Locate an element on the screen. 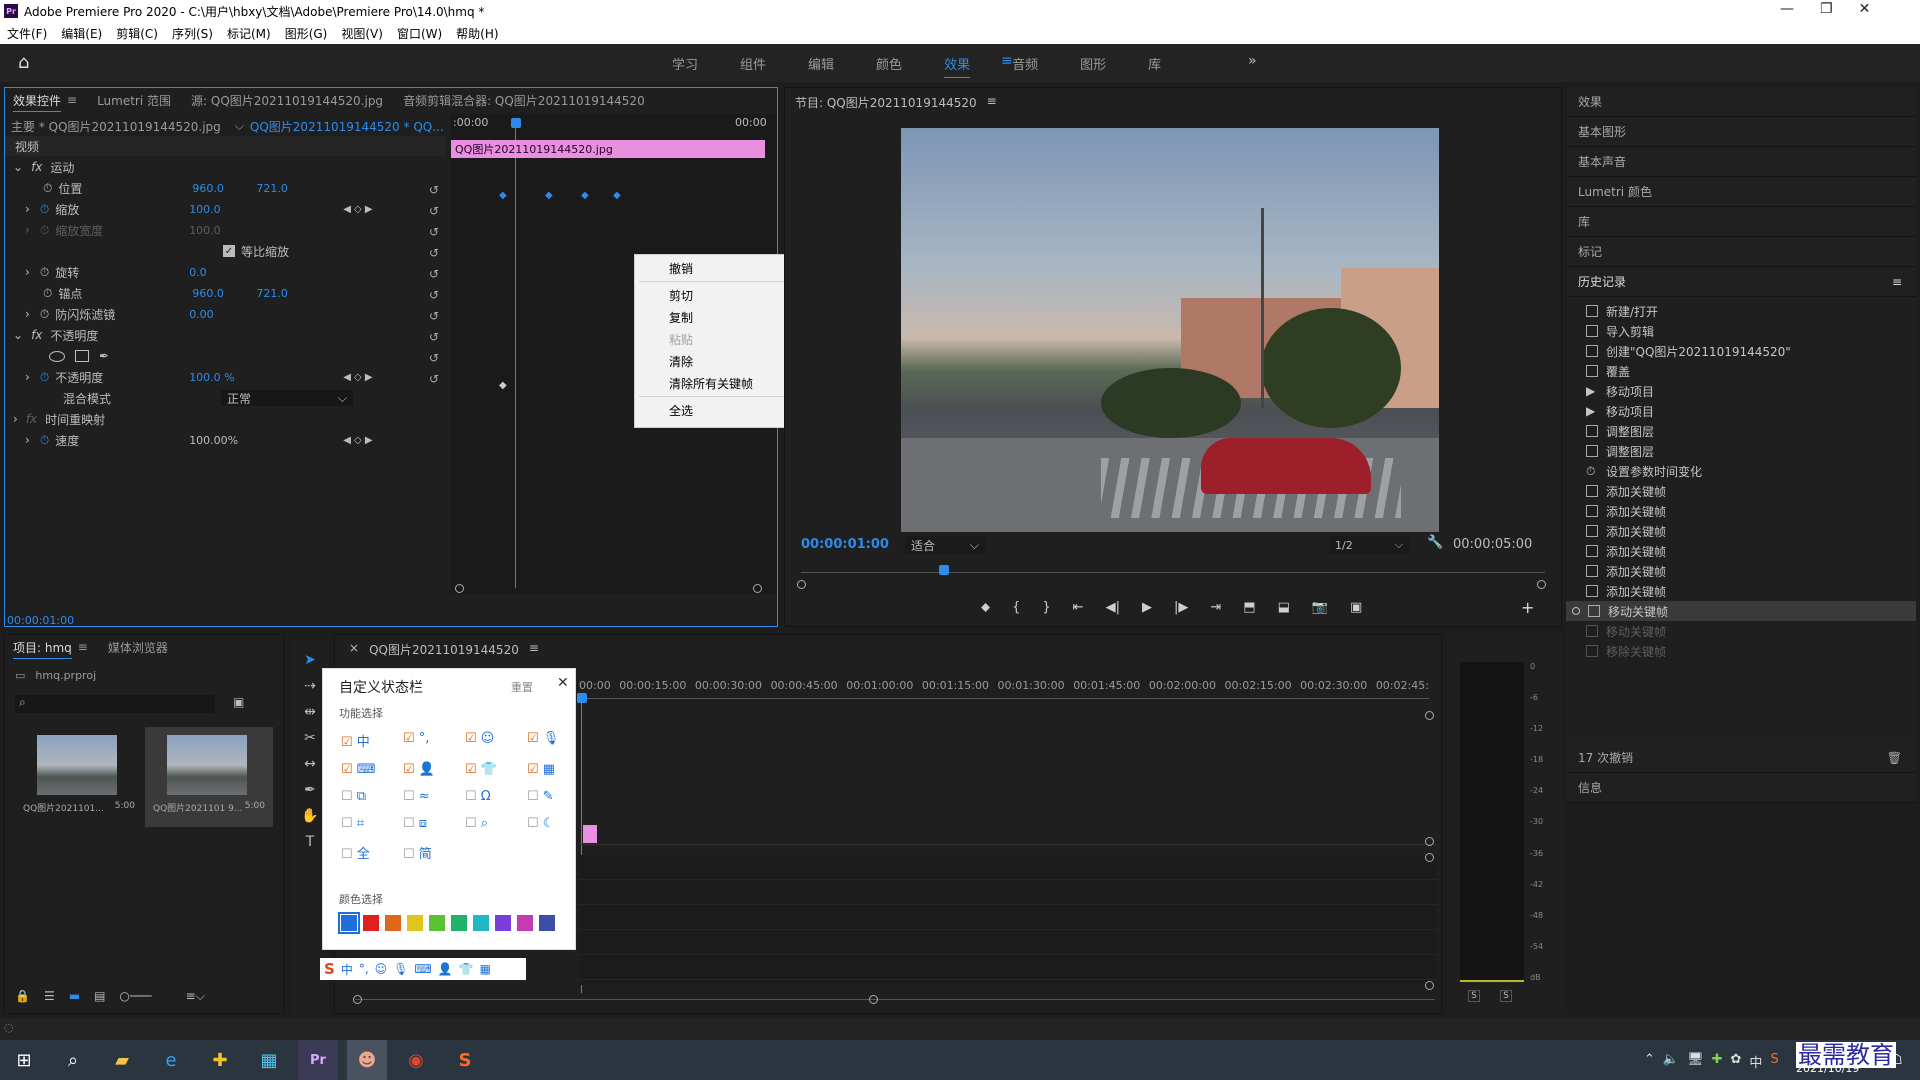 The image size is (1920, 1080). selection-tool-icon: ➤ is located at coordinates (310, 660).